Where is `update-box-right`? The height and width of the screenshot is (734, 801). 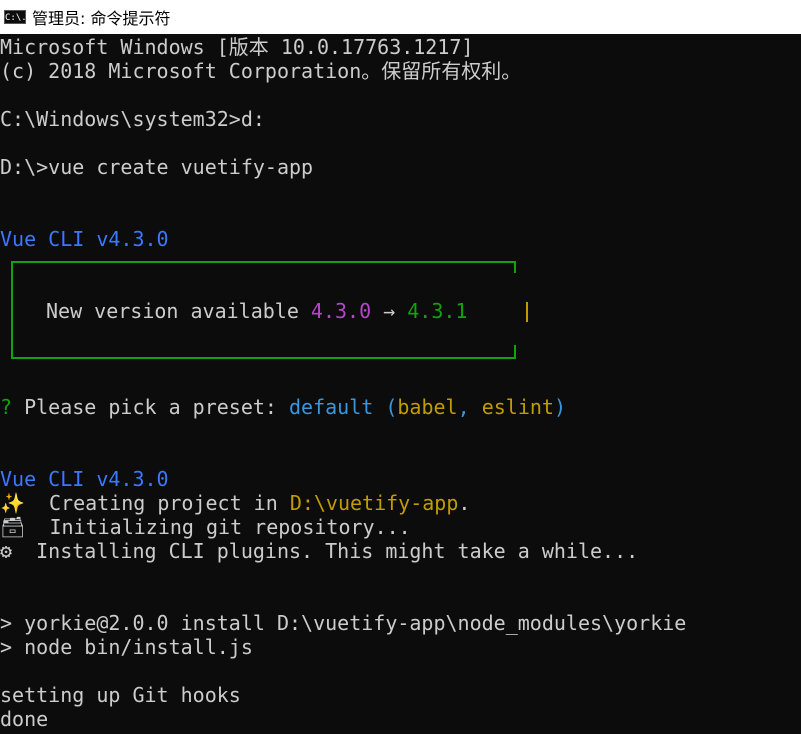 update-box-right is located at coordinates (527, 312).